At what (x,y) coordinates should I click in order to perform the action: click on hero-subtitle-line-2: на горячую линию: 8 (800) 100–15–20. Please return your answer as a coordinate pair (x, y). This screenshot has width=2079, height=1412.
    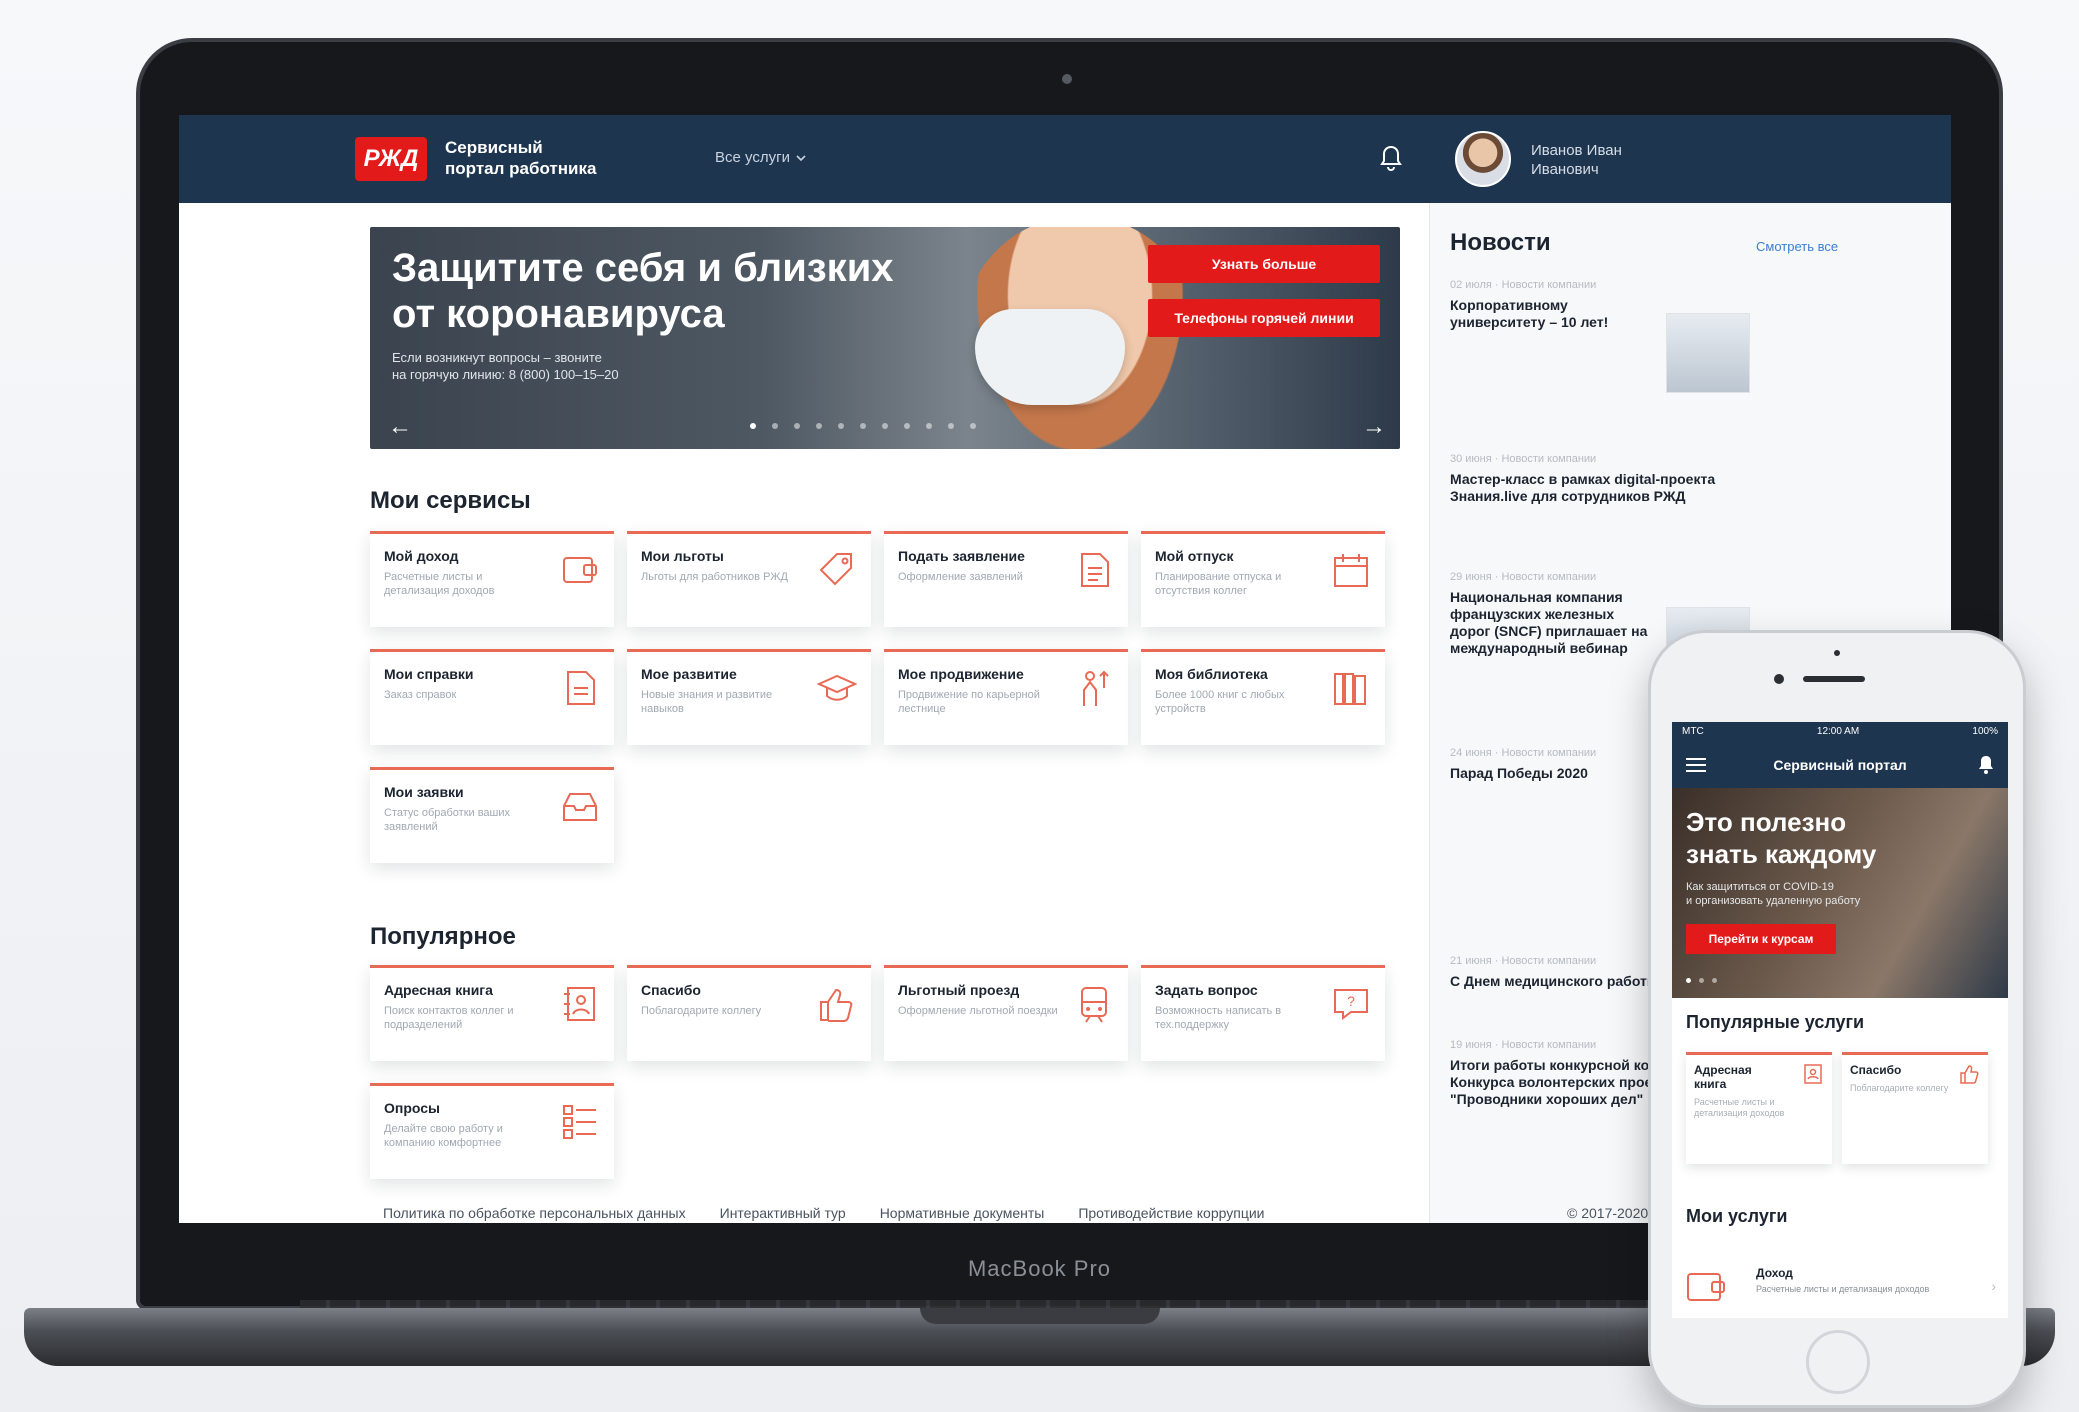
    Looking at the image, I should click on (505, 374).